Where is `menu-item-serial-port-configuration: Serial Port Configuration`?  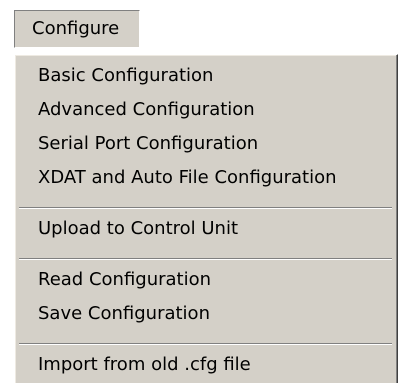
menu-item-serial-port-configuration: Serial Port Configuration is located at coordinates (205, 144).